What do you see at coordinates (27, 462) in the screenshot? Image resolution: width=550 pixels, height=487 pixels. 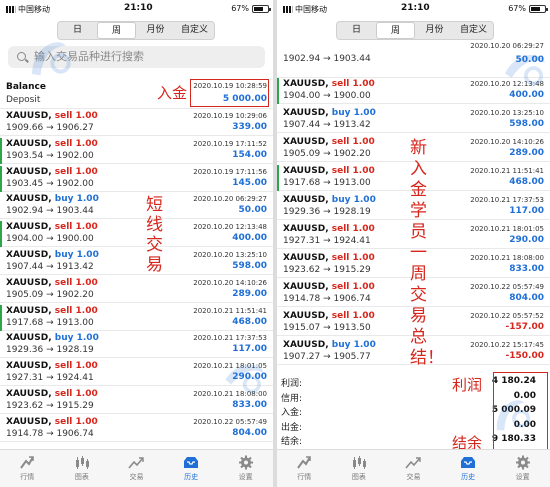 I see `quotes-icon` at bounding box center [27, 462].